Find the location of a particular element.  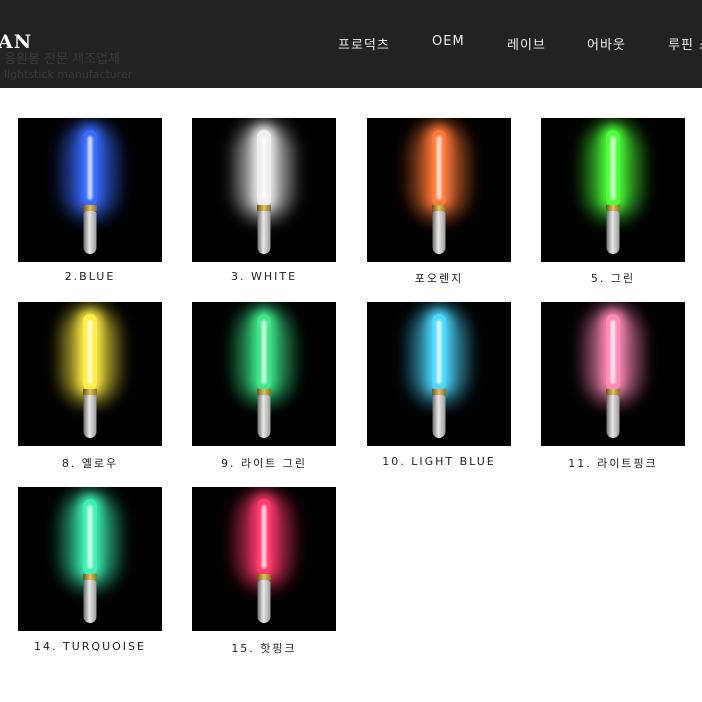

product-caption: 10. LIGHT BLUE is located at coordinates (439, 461).